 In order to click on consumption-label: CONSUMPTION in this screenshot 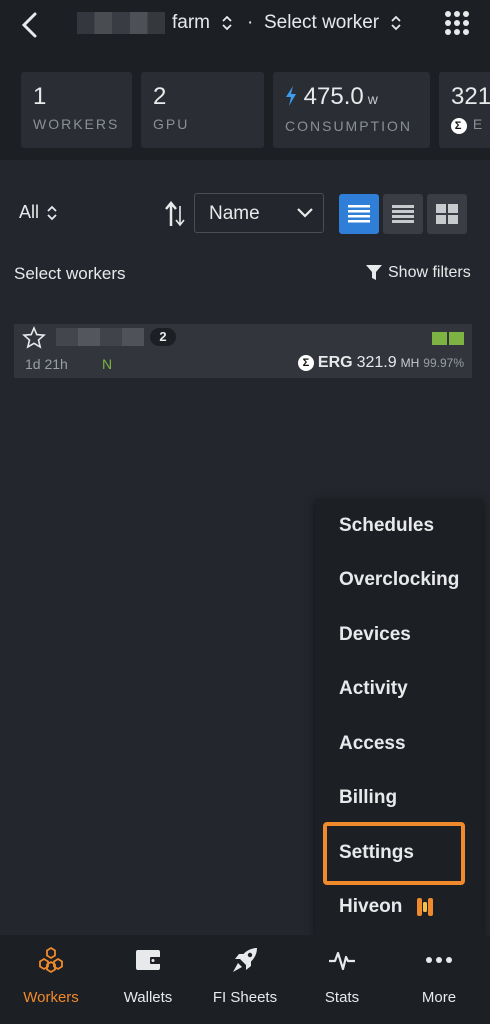, I will do `click(348, 126)`.